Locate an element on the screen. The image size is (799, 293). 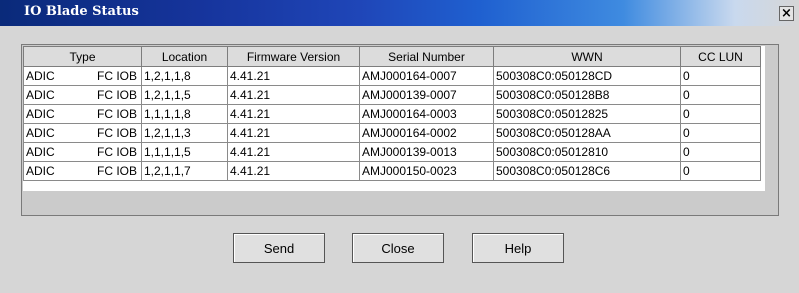
send-button: Send is located at coordinates (279, 248).